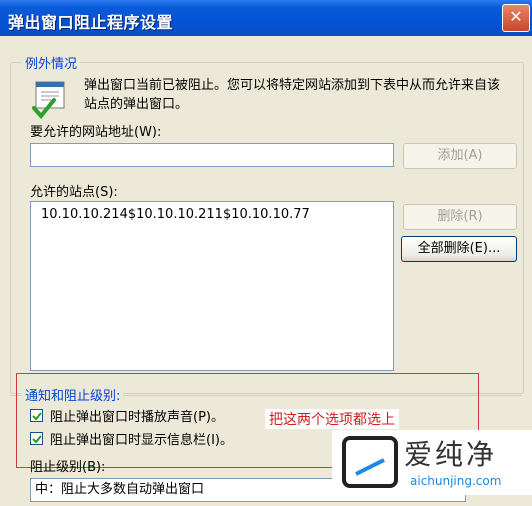 This screenshot has height=506, width=532. Describe the element at coordinates (212, 155) in the screenshot. I see `address-input` at that location.